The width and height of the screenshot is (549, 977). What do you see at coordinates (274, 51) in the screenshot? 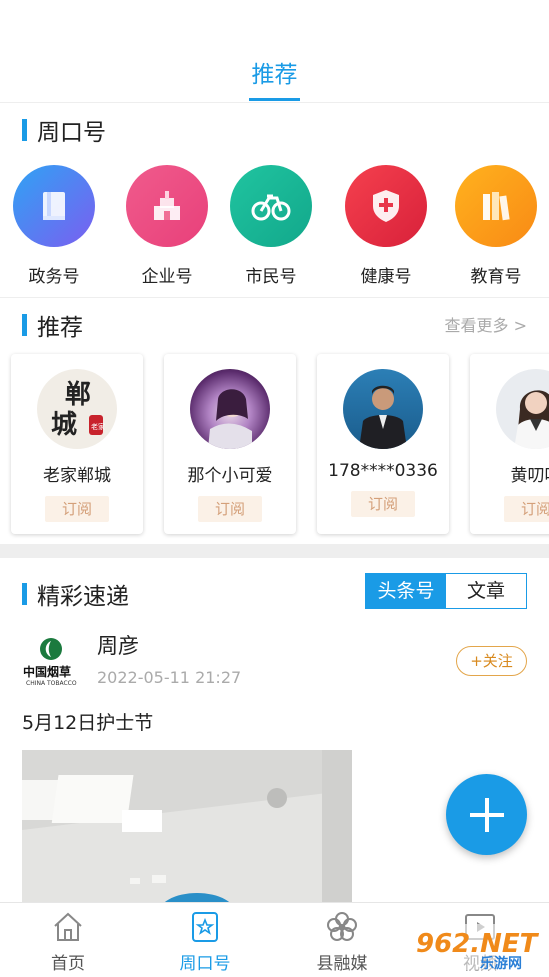
I see `top-tab-bar: 推荐` at bounding box center [274, 51].